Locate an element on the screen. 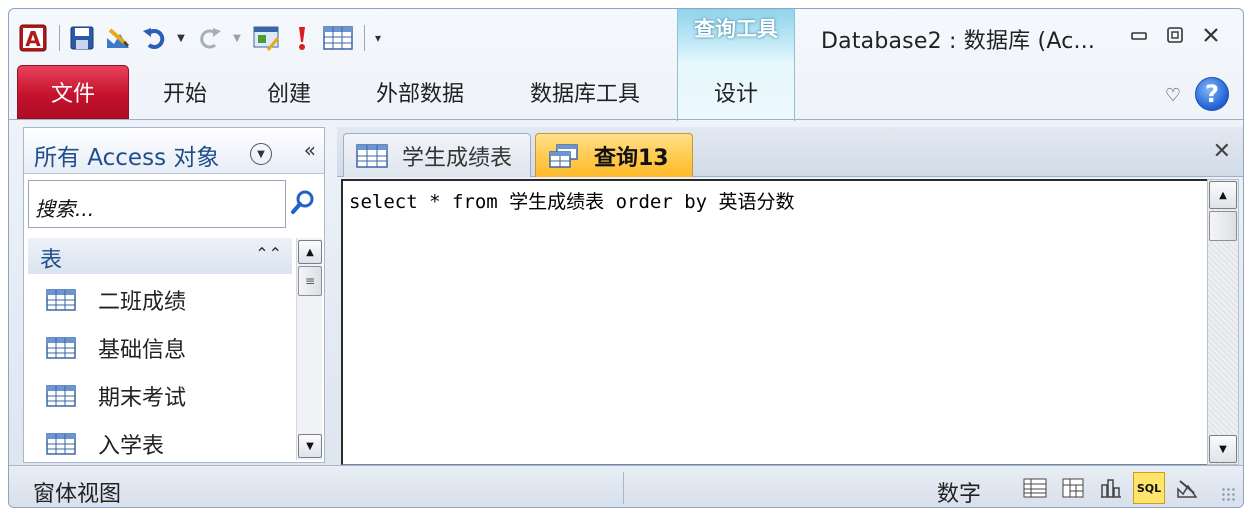  nav-pane-title: 所有 Access 对象 is located at coordinates (126, 155).